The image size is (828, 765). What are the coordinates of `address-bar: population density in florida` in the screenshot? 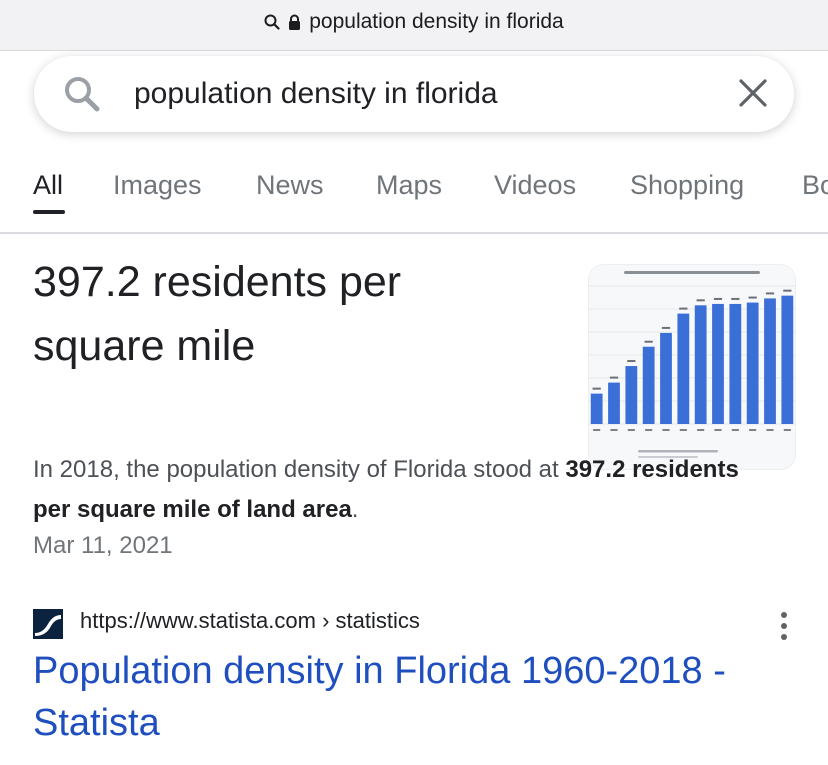 It's located at (414, 25).